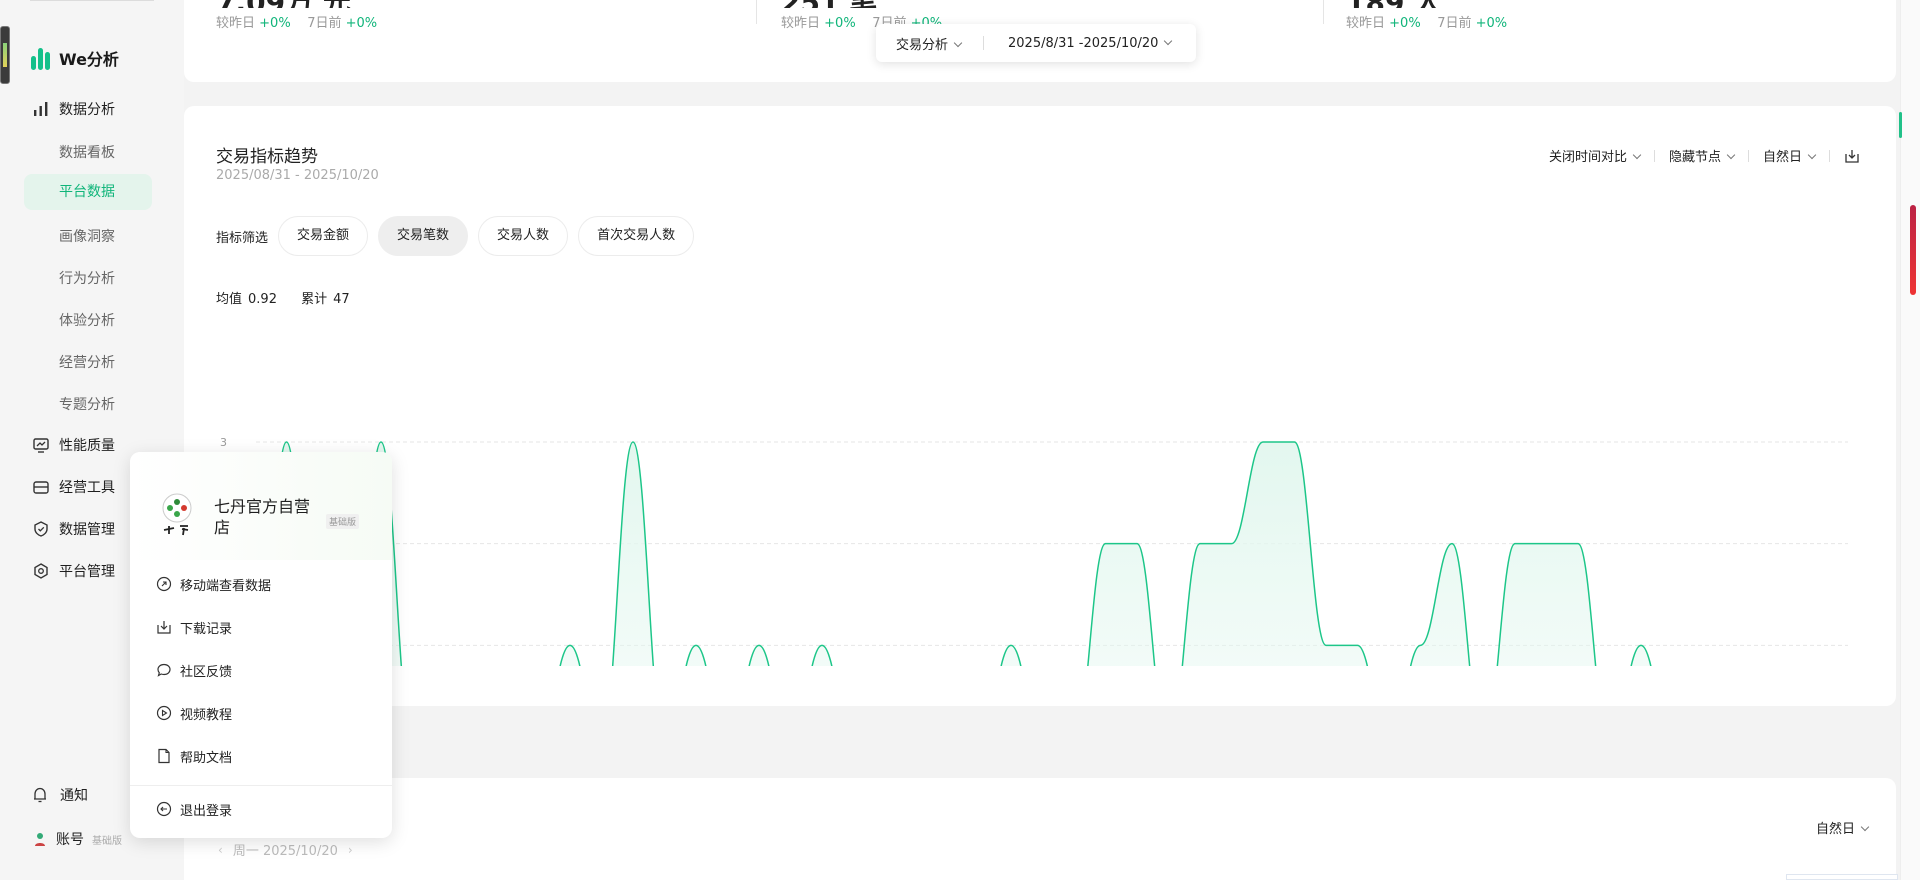  I want to click on monitor-icon, so click(41, 445).